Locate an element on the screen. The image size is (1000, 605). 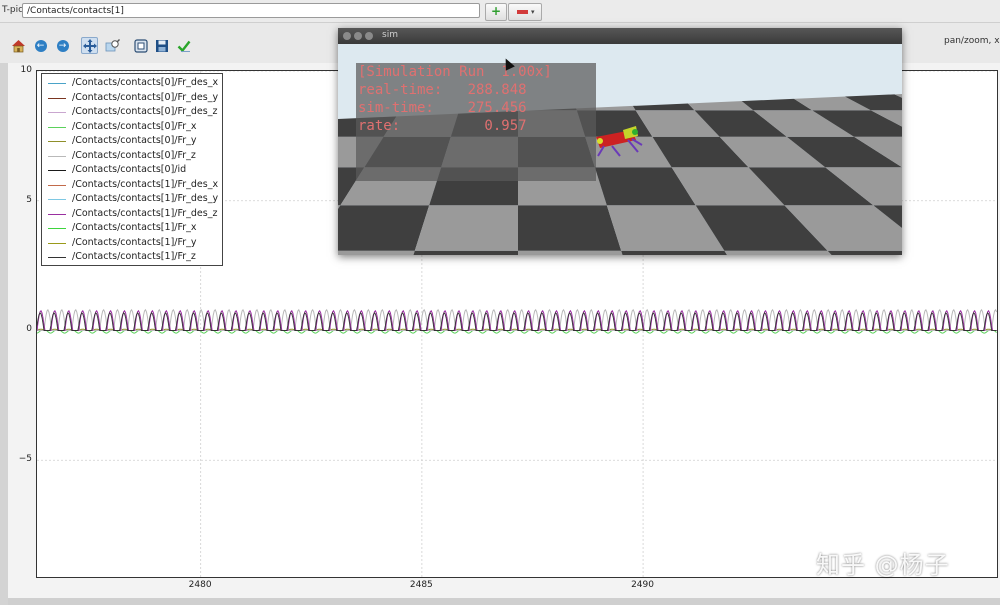
save-button is located at coordinates (161, 45).